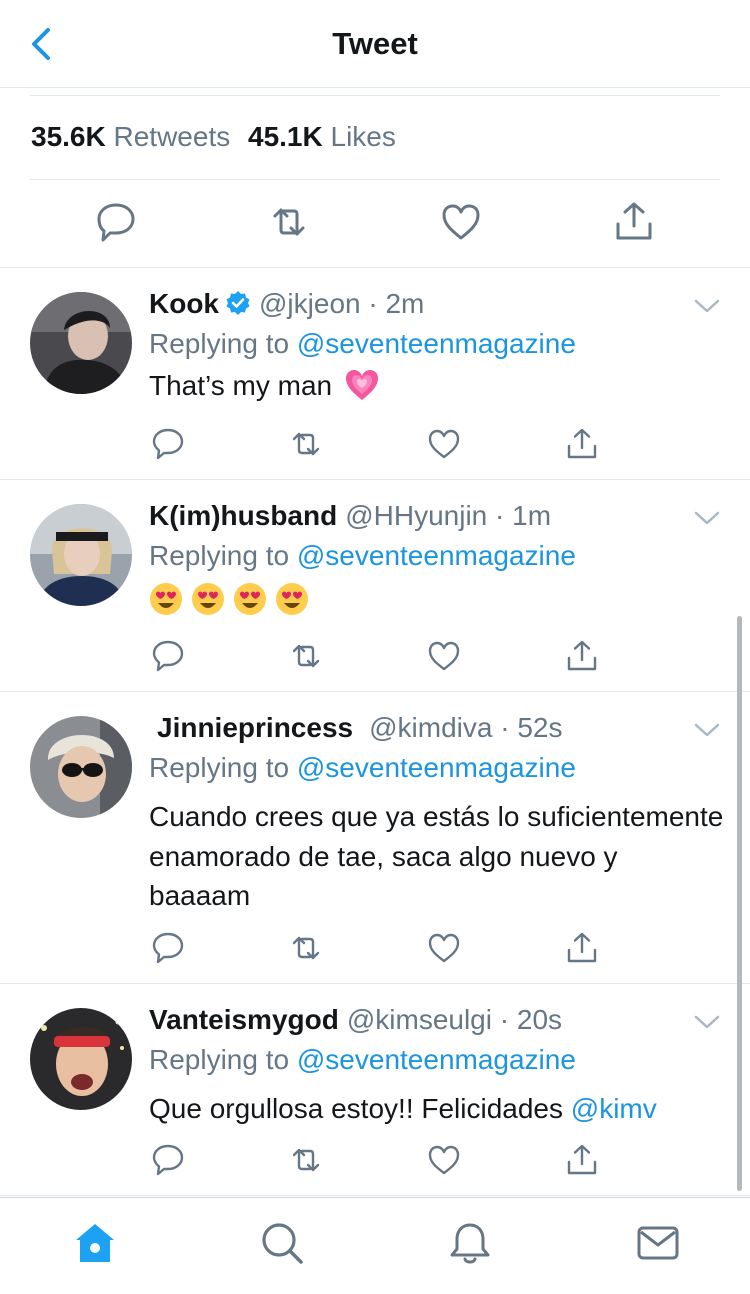 The image size is (750, 1294). I want to click on display-name: K(im)husband, so click(243, 515).